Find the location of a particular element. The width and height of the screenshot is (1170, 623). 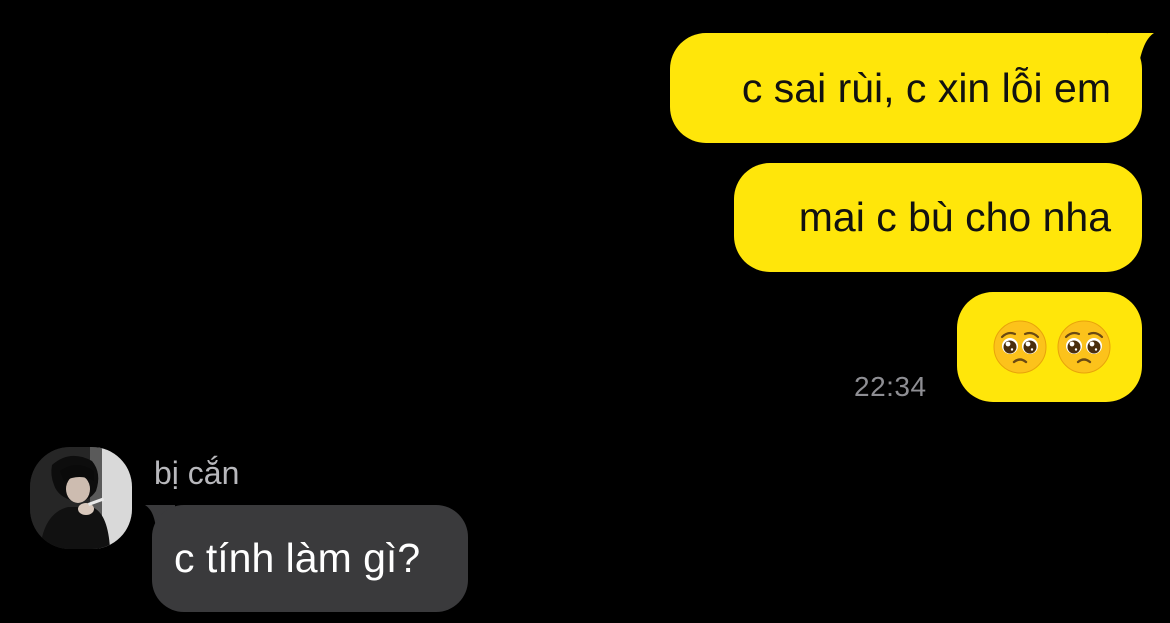

avatar is located at coordinates (81, 498).